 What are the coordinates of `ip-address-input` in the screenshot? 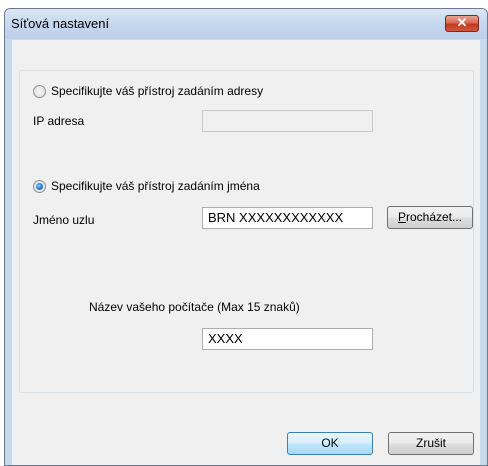 It's located at (287, 121).